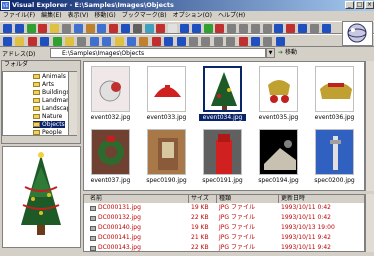 The width and height of the screenshot is (374, 256). I want to click on folder-label: People, so click(52, 132).